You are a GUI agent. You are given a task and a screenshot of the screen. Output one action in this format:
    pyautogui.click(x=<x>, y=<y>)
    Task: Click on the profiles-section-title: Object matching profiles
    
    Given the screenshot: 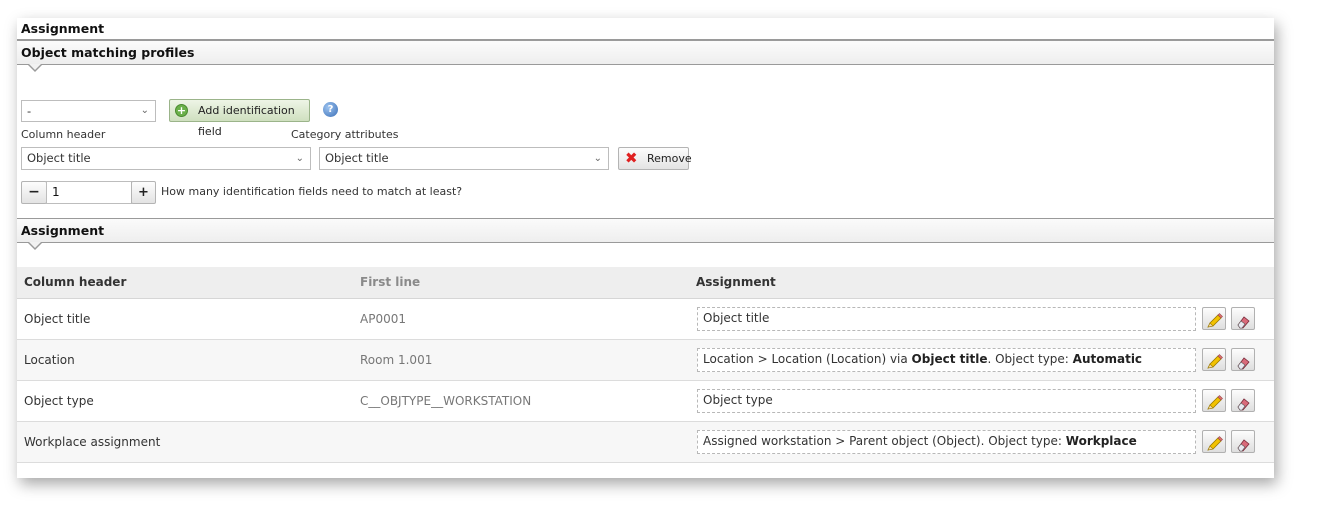 What is the action you would take?
    pyautogui.click(x=108, y=52)
    